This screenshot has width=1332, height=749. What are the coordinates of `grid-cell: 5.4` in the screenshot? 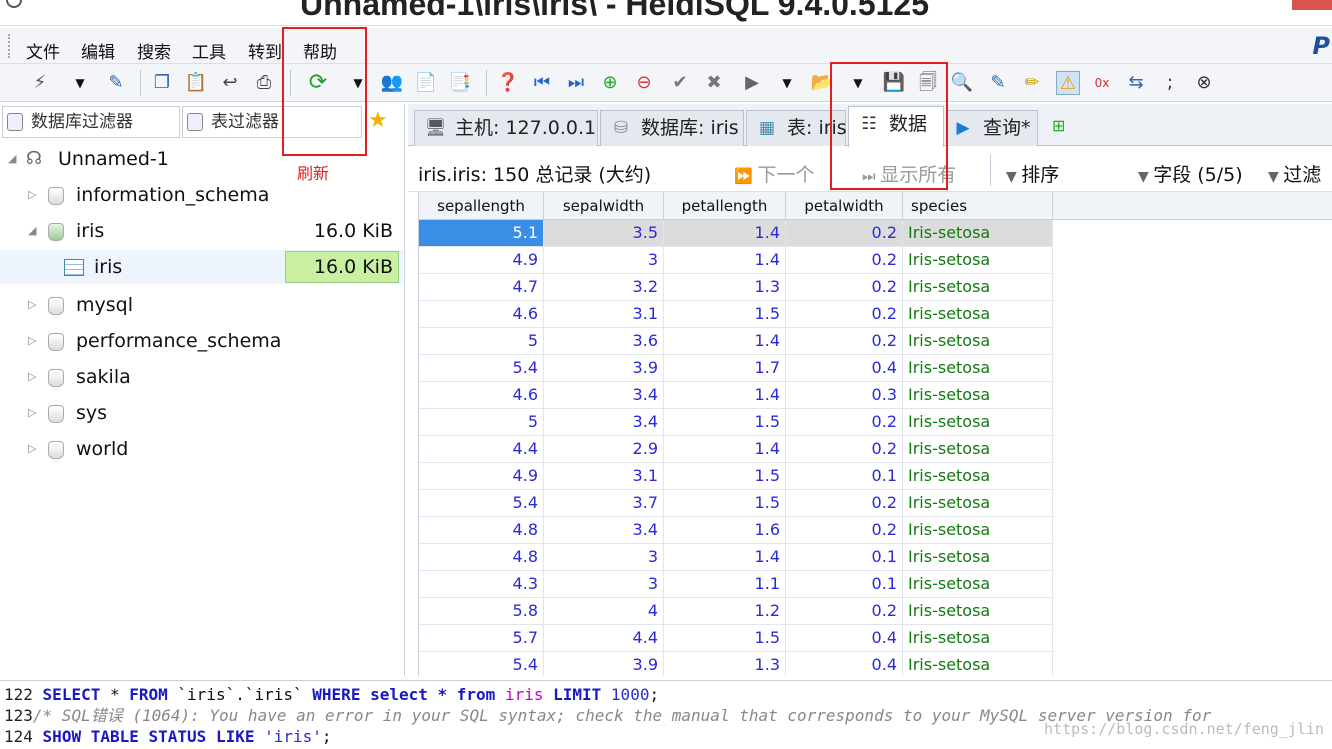 It's located at (481, 664).